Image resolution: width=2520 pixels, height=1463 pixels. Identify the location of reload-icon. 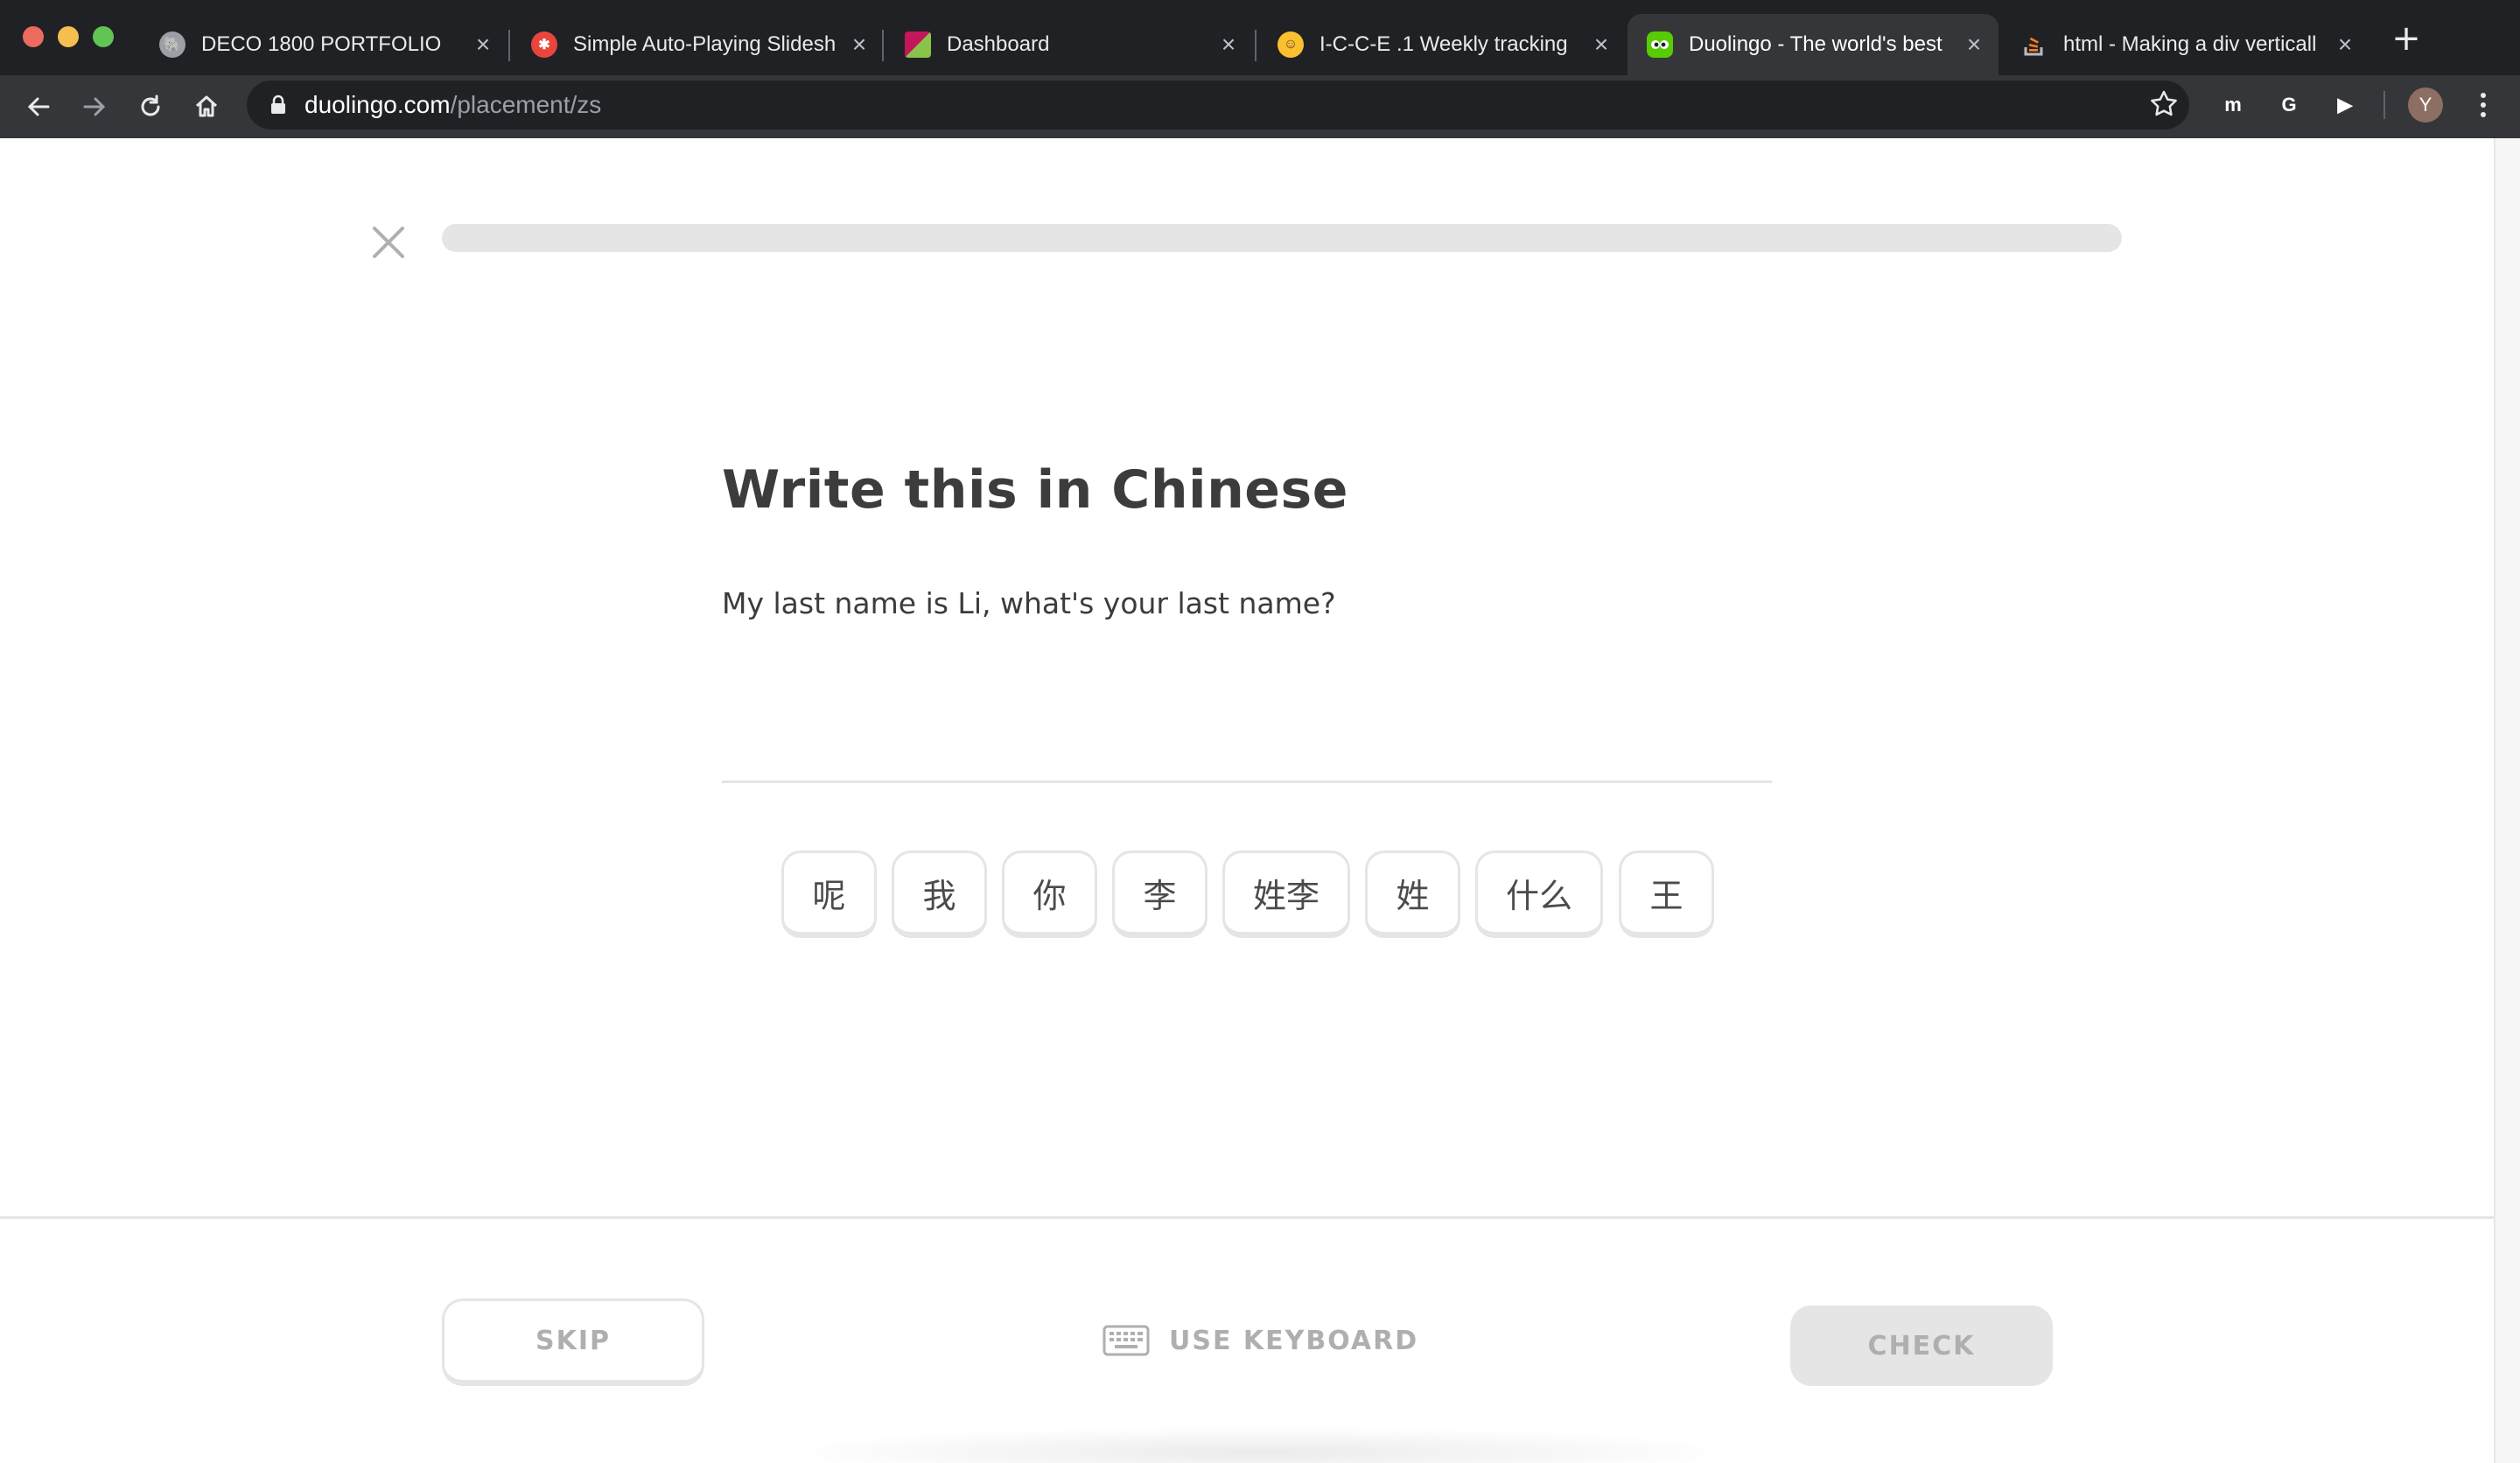
(150, 105).